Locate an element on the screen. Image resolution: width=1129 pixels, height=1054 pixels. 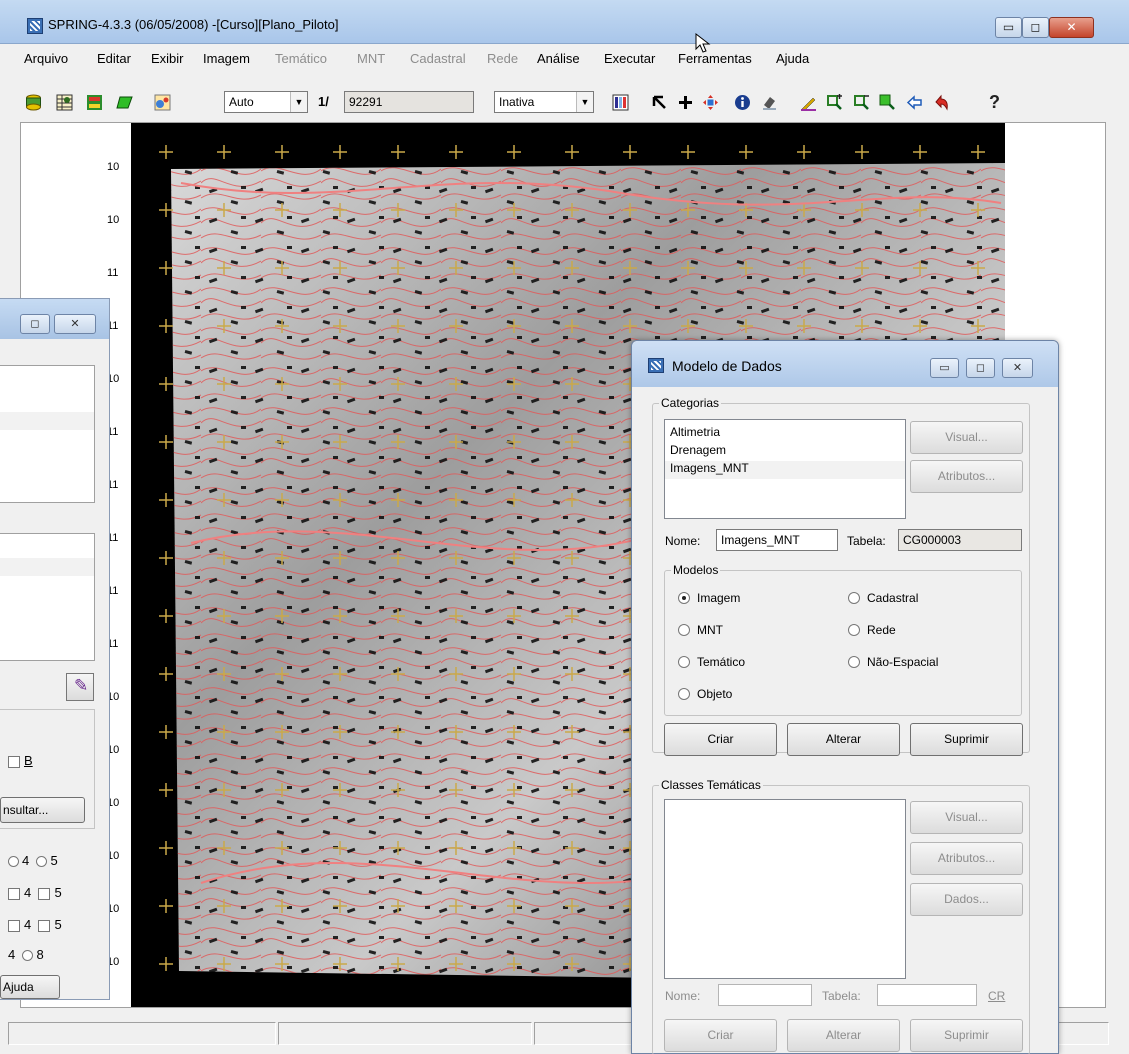
menu-ajuda: Ajuda is located at coordinates (792, 58).